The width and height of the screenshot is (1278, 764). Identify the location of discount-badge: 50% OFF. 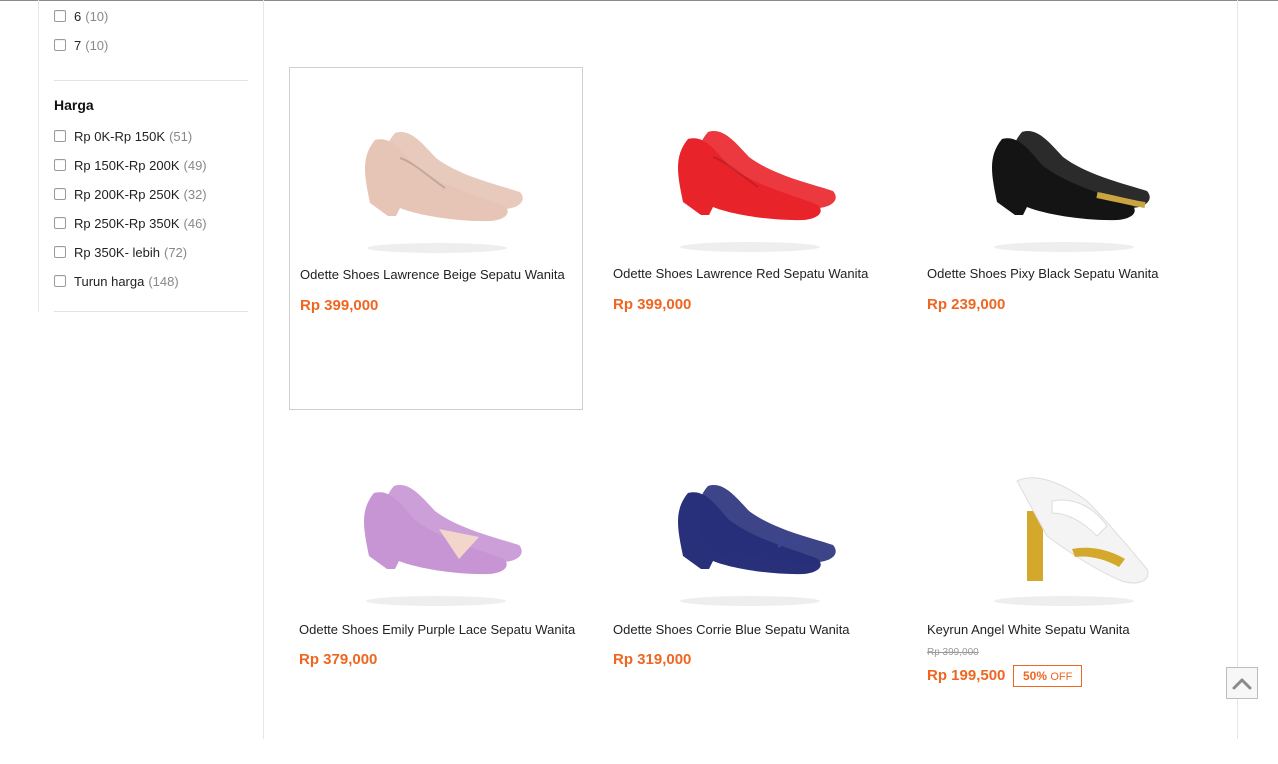
(1048, 676).